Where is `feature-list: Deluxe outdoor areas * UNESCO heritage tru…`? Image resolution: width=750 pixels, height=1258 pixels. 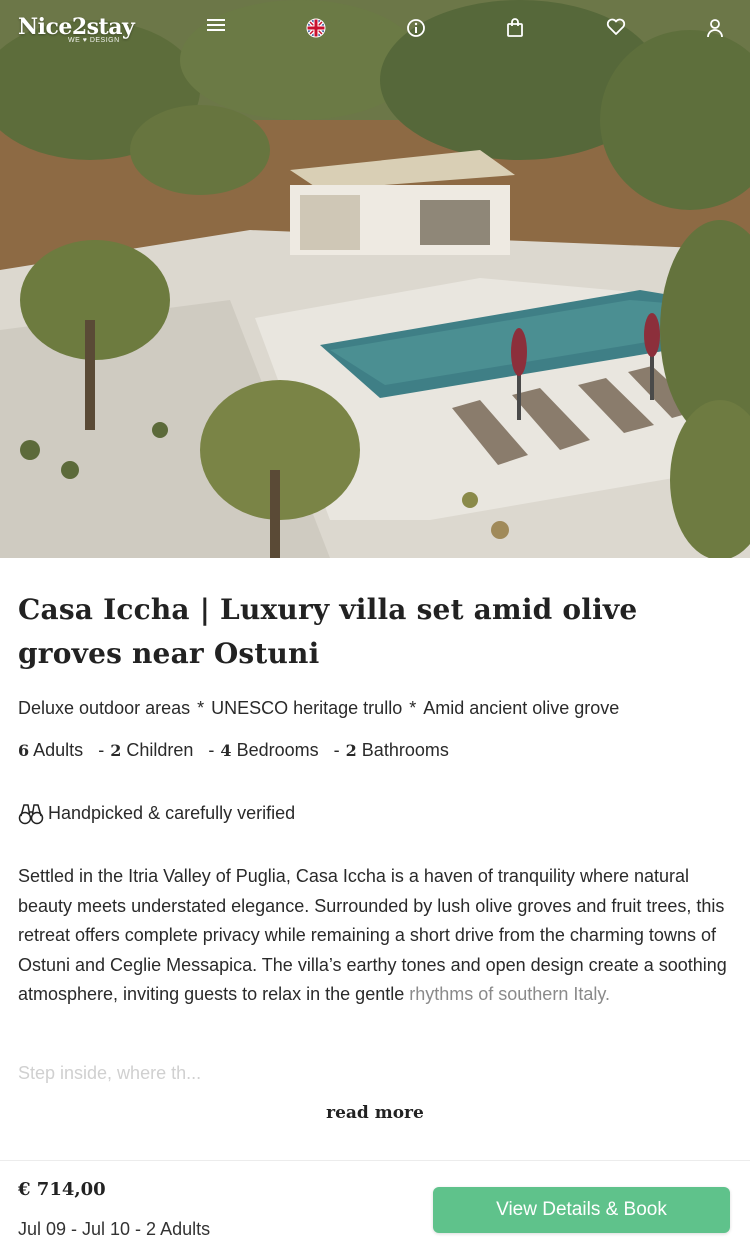 feature-list: Deluxe outdoor areas * UNESCO heritage tru… is located at coordinates (318, 708).